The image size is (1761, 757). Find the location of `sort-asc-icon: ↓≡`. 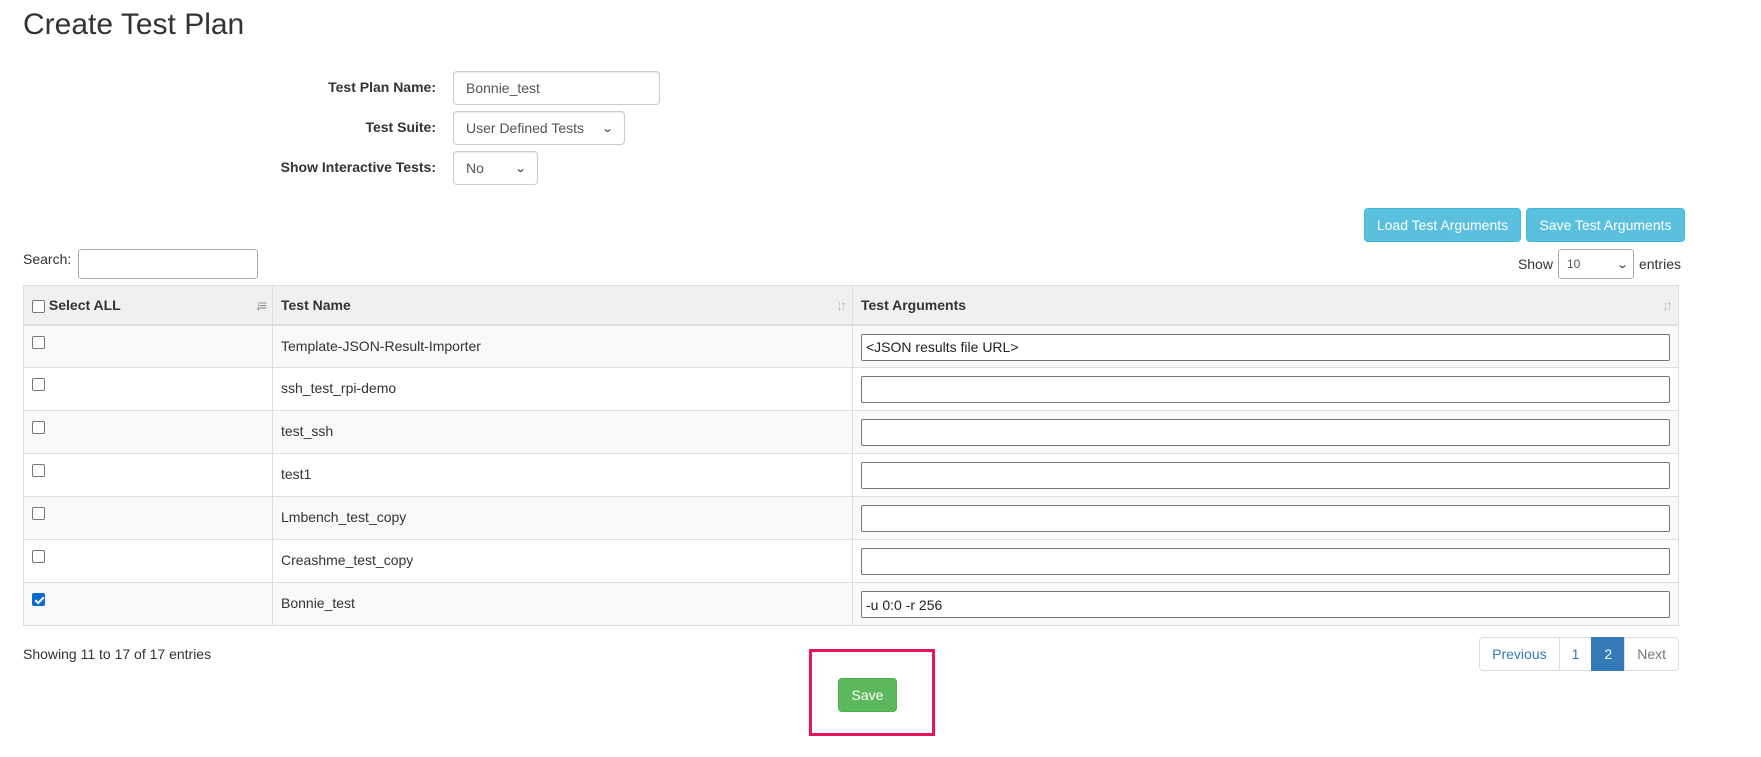

sort-asc-icon: ↓≡ is located at coordinates (261, 305).